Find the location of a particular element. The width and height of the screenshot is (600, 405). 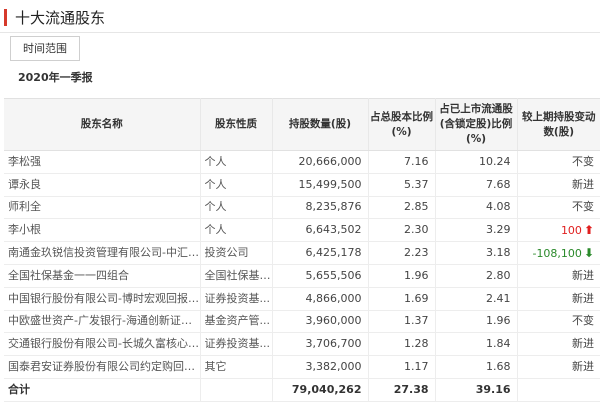

total-type-empty is located at coordinates (236, 390).